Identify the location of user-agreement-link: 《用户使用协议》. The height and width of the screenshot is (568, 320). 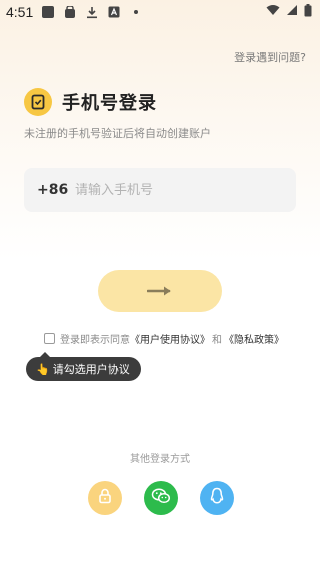
(170, 338).